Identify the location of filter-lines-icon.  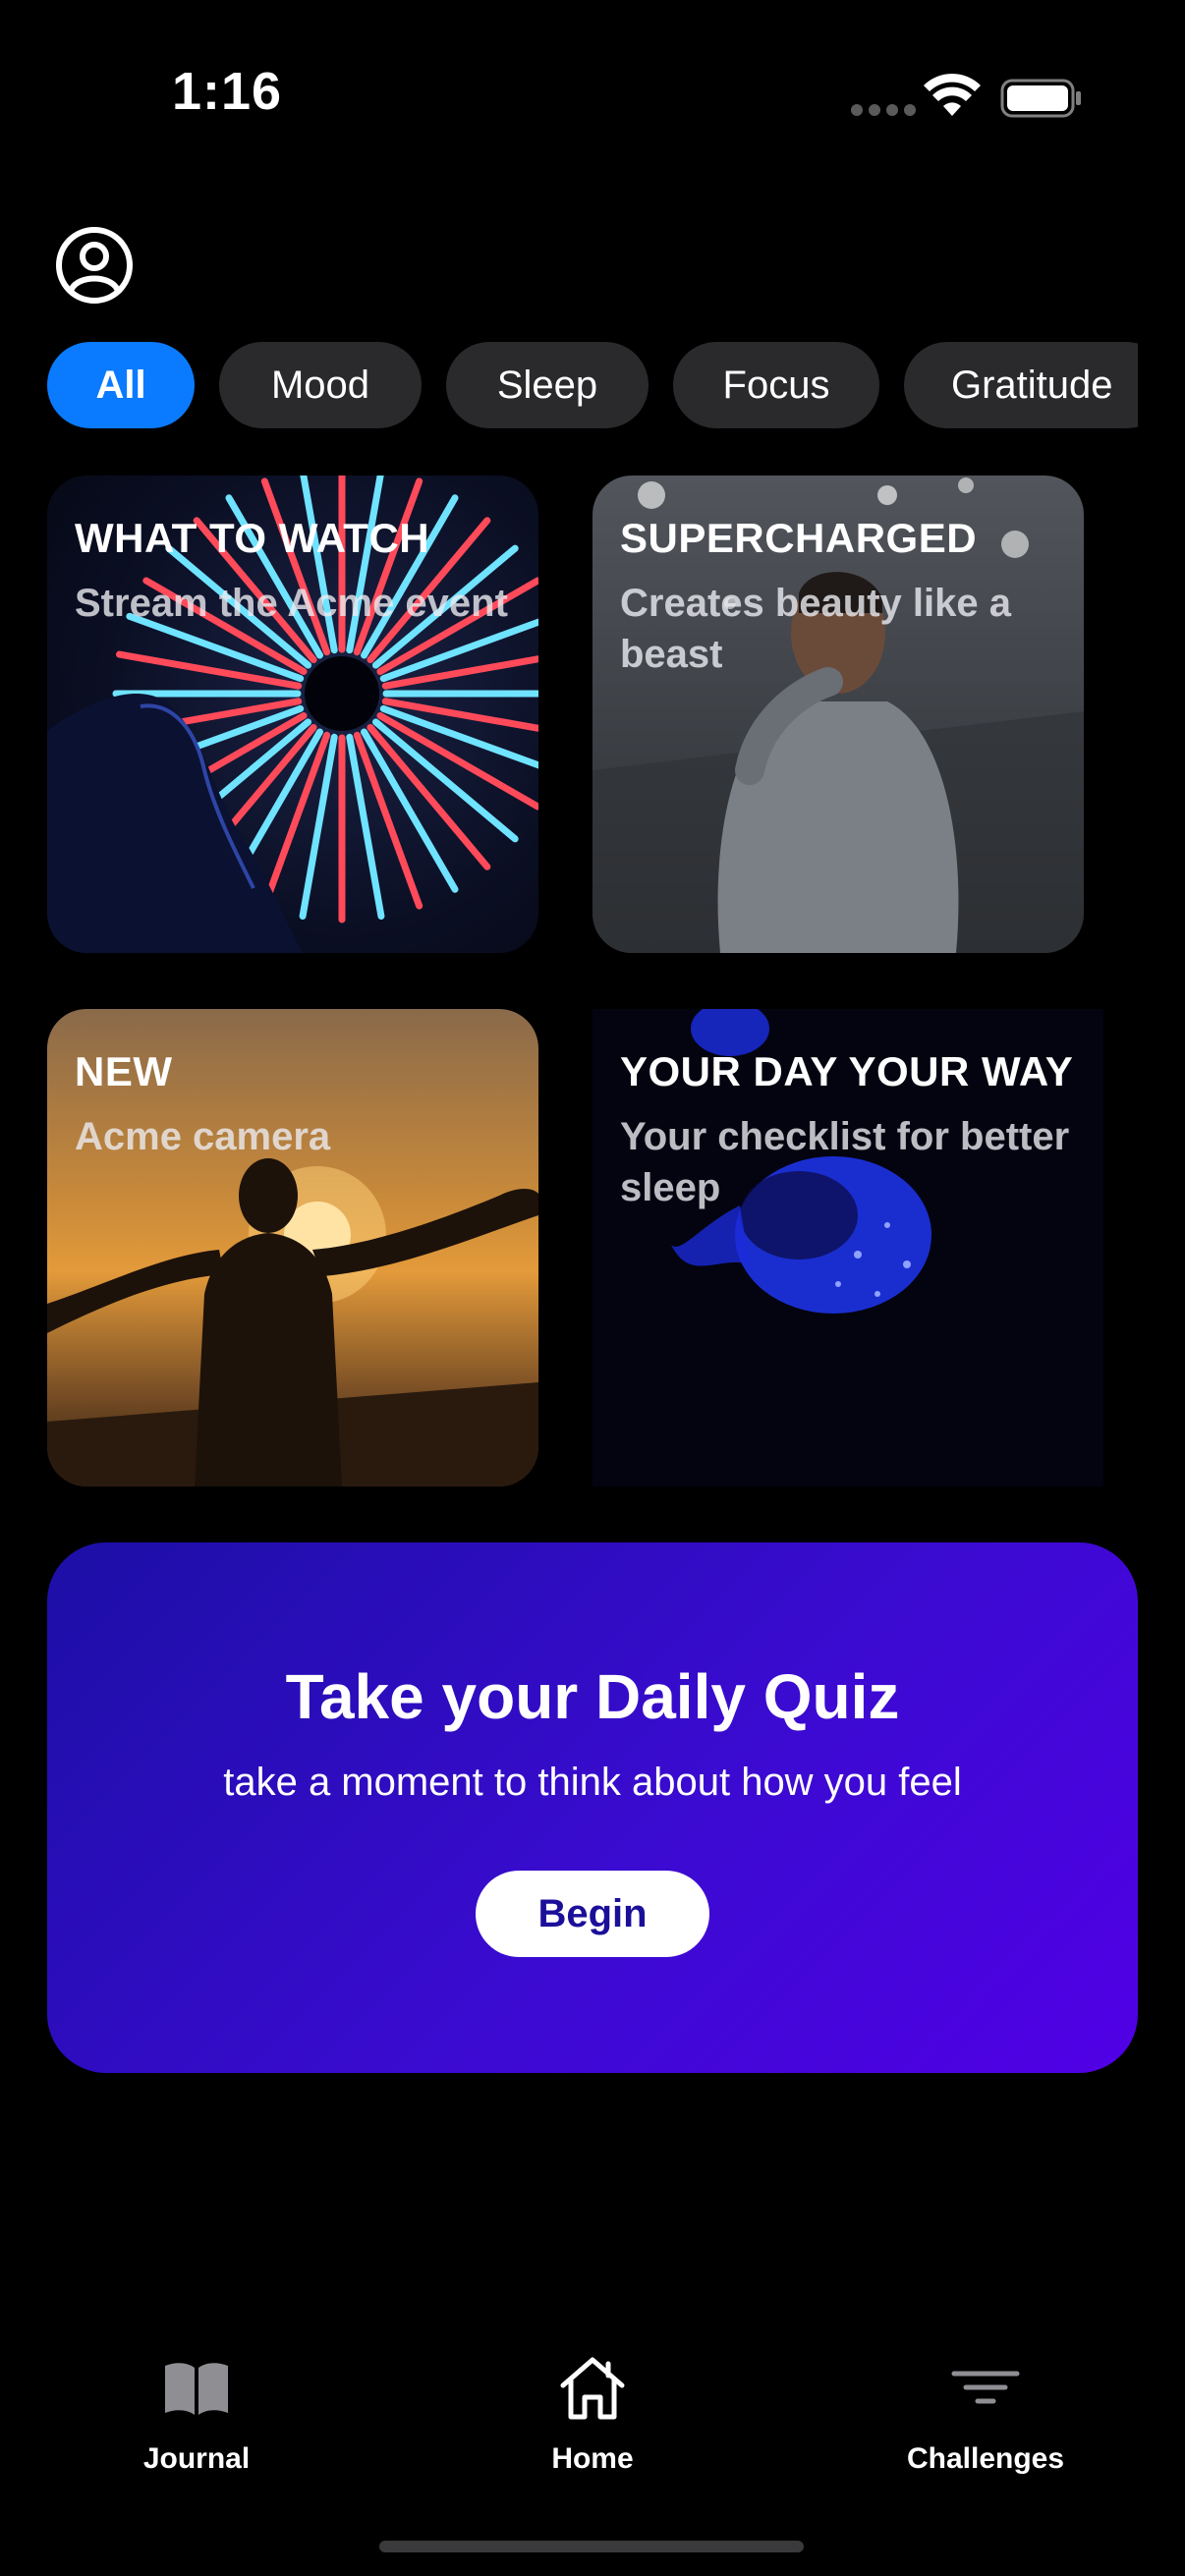
(986, 2387).